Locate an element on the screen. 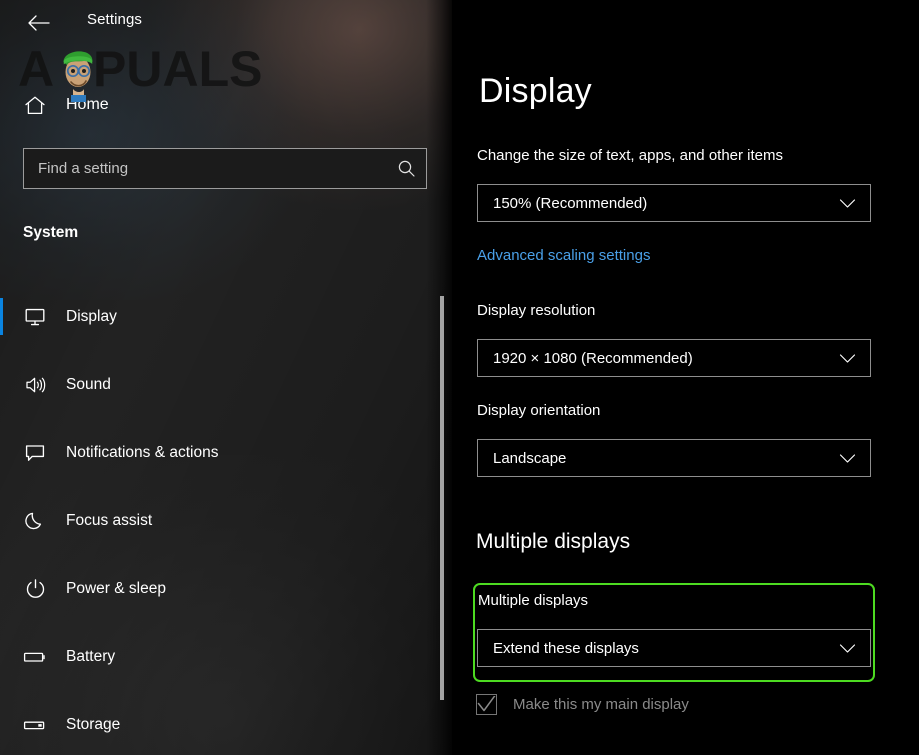 This screenshot has width=919, height=755. main-display-checkbox-row: Make this my main display is located at coordinates (582, 704).